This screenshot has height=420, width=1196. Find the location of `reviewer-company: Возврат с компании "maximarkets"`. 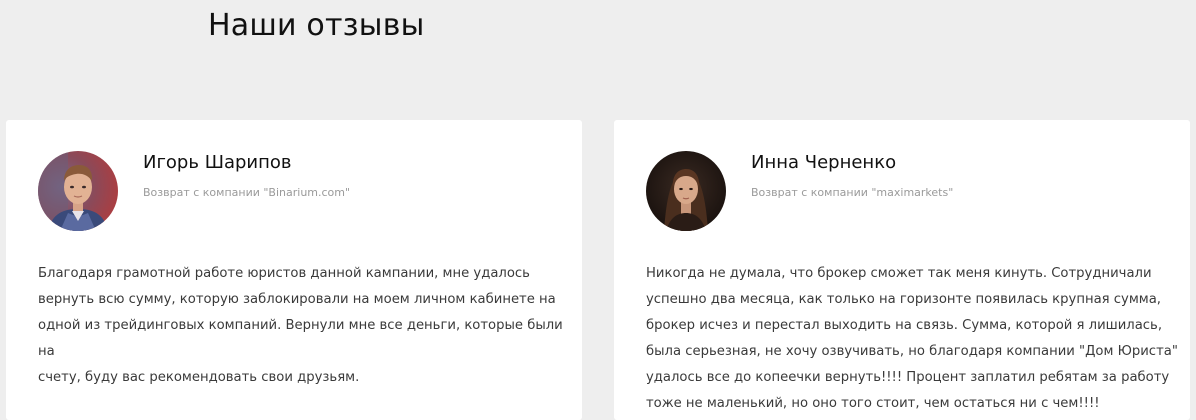

reviewer-company: Возврат с компании "maximarkets" is located at coordinates (852, 192).